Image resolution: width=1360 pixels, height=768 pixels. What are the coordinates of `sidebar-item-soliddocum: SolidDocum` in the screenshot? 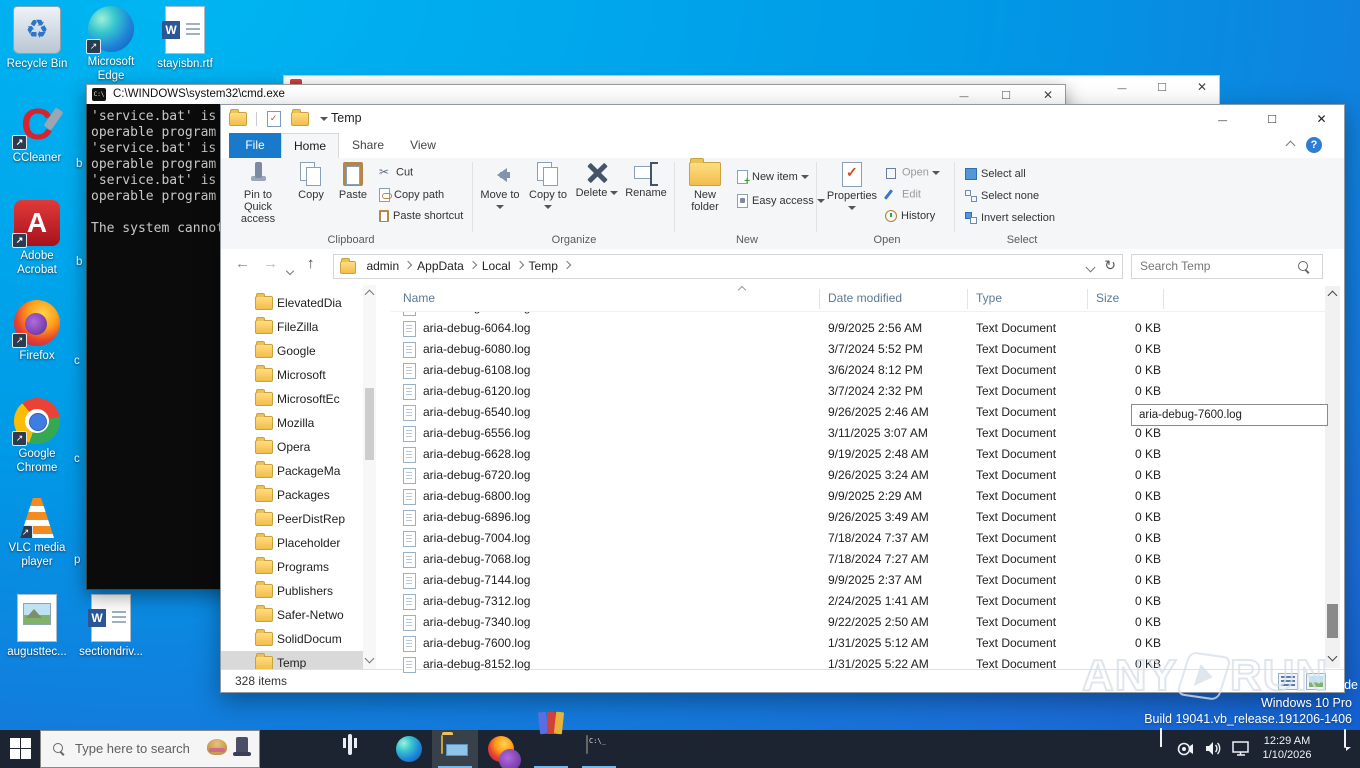 It's located at (292, 639).